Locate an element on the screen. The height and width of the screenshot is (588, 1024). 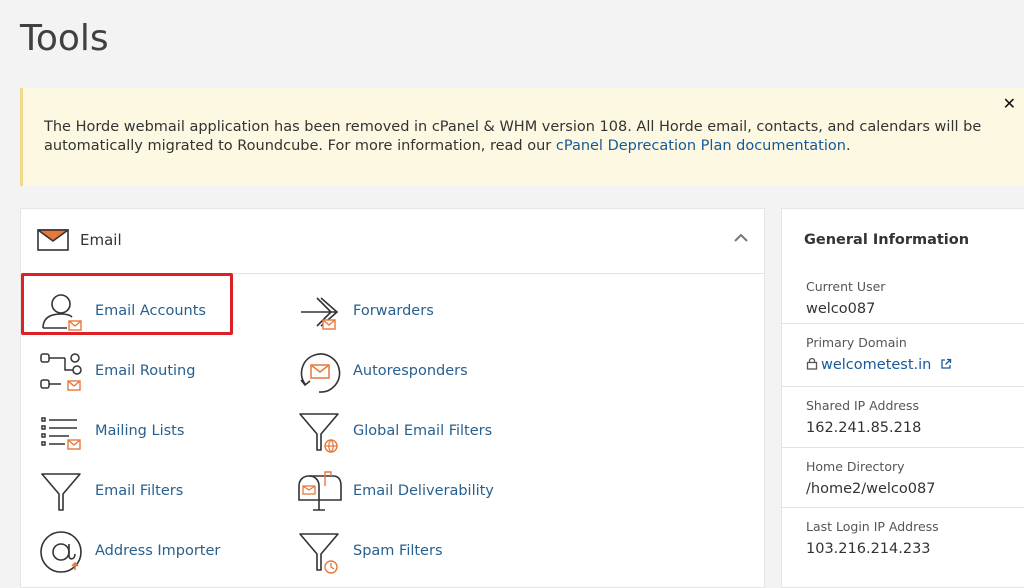
email-deliverability-link: Email Deliverability is located at coordinates (397, 493).